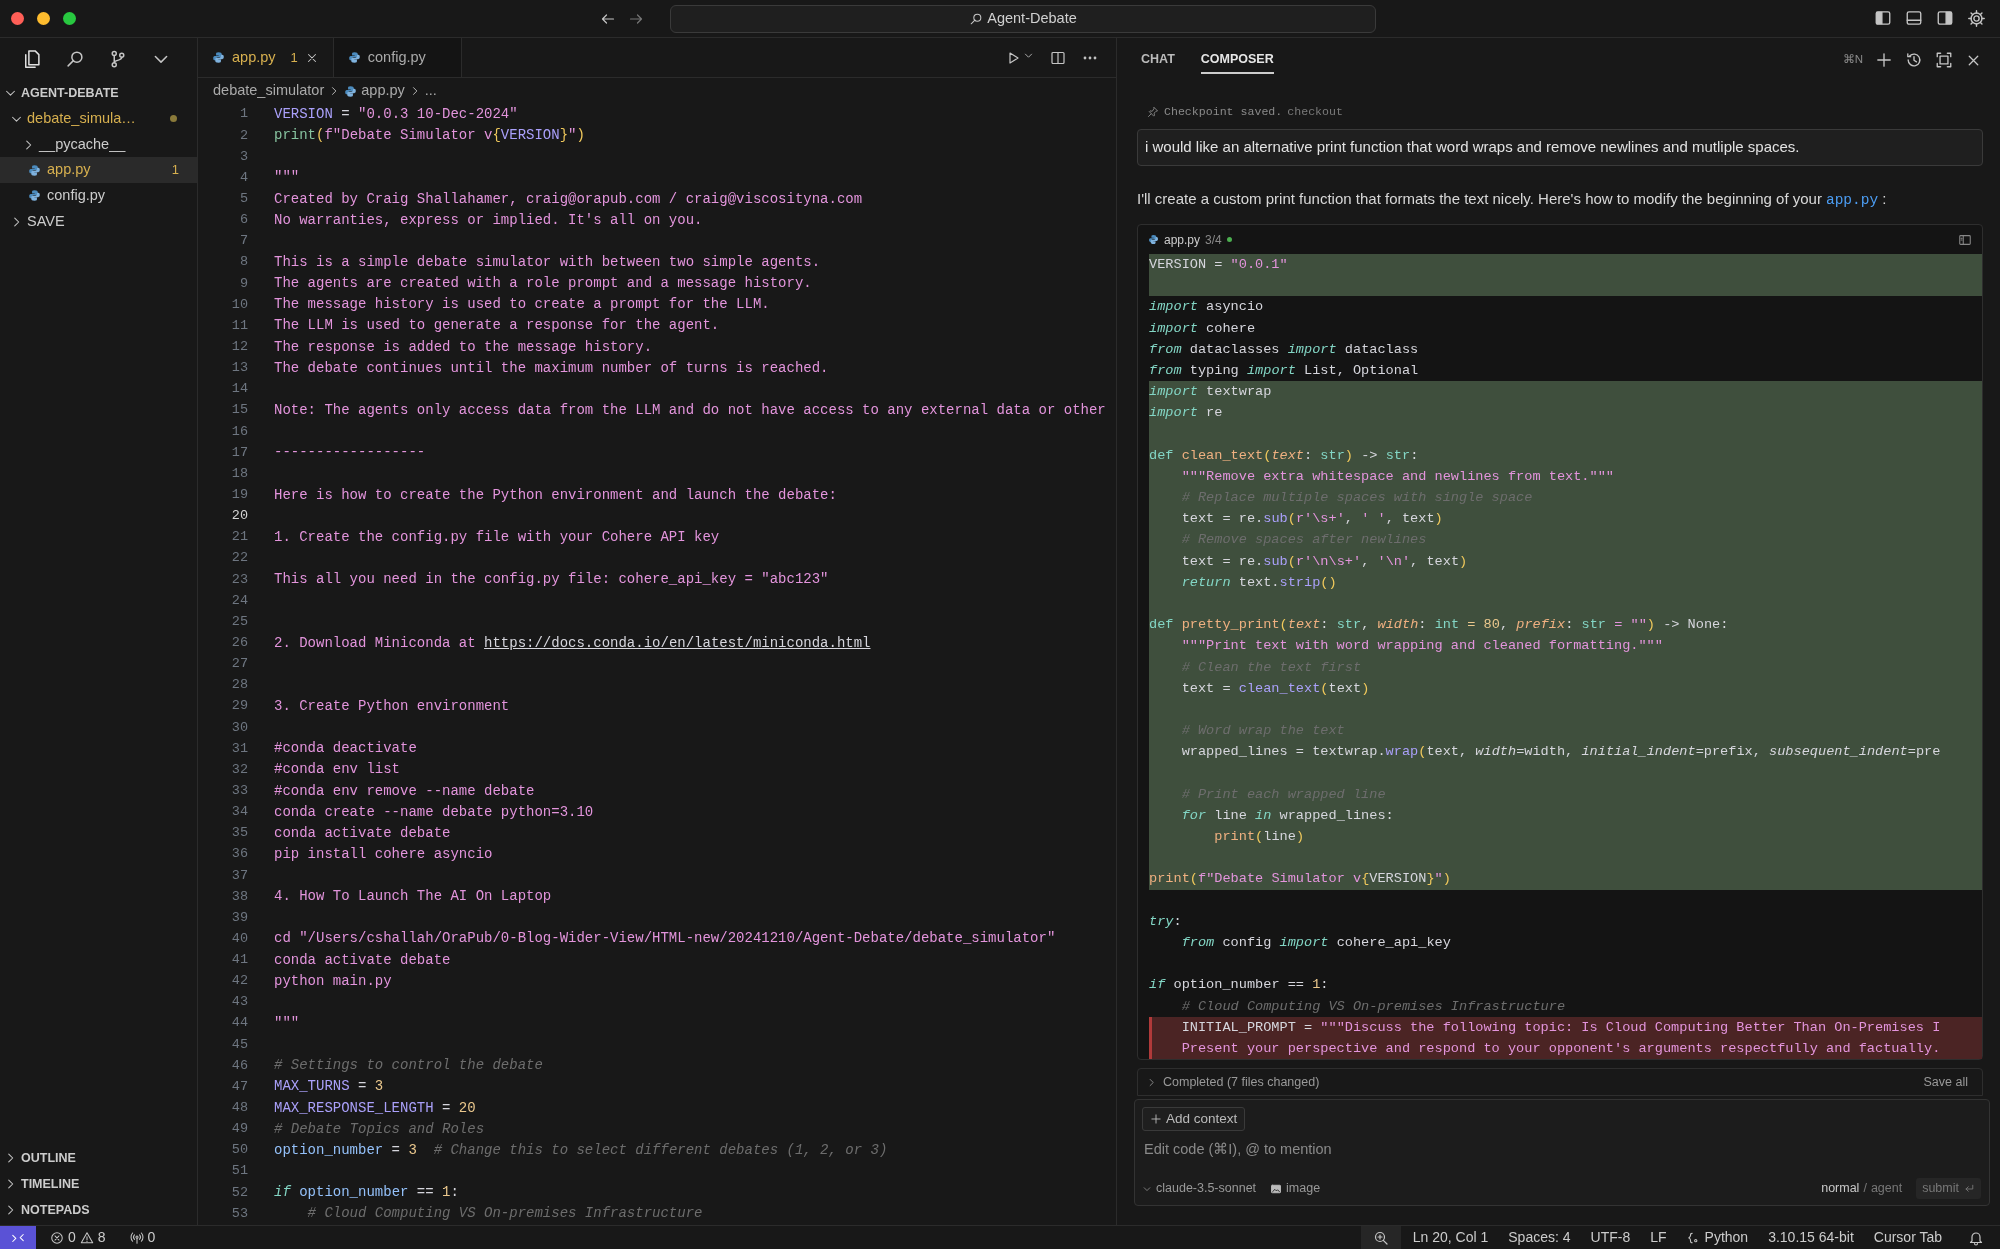  What do you see at coordinates (239, 410) in the screenshot?
I see `line-number: 15` at bounding box center [239, 410].